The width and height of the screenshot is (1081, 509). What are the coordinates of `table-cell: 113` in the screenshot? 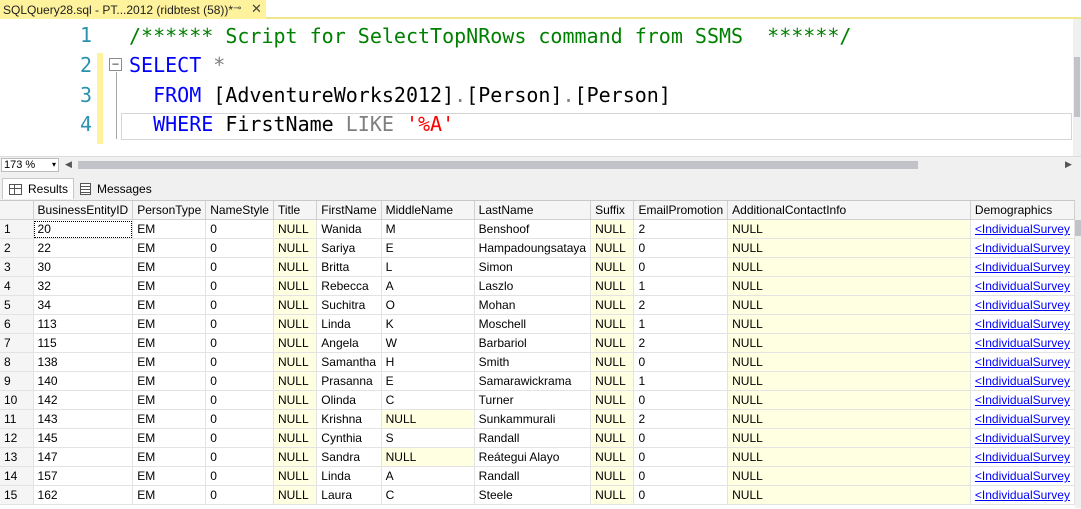 It's located at (83, 324).